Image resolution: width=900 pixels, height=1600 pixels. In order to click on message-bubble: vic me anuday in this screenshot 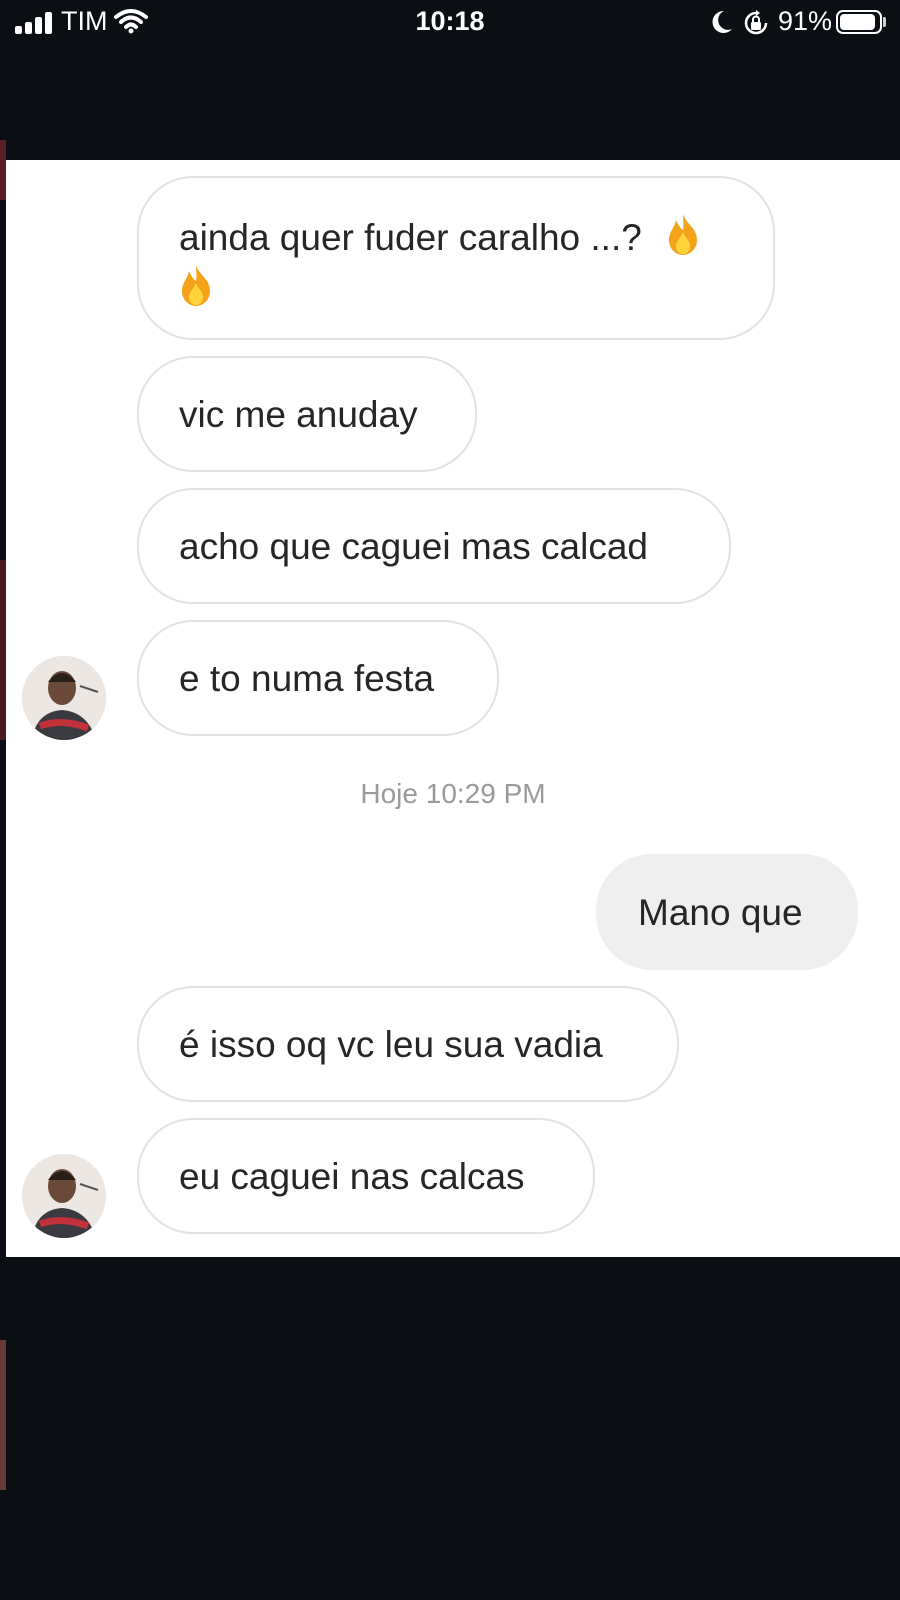, I will do `click(307, 414)`.